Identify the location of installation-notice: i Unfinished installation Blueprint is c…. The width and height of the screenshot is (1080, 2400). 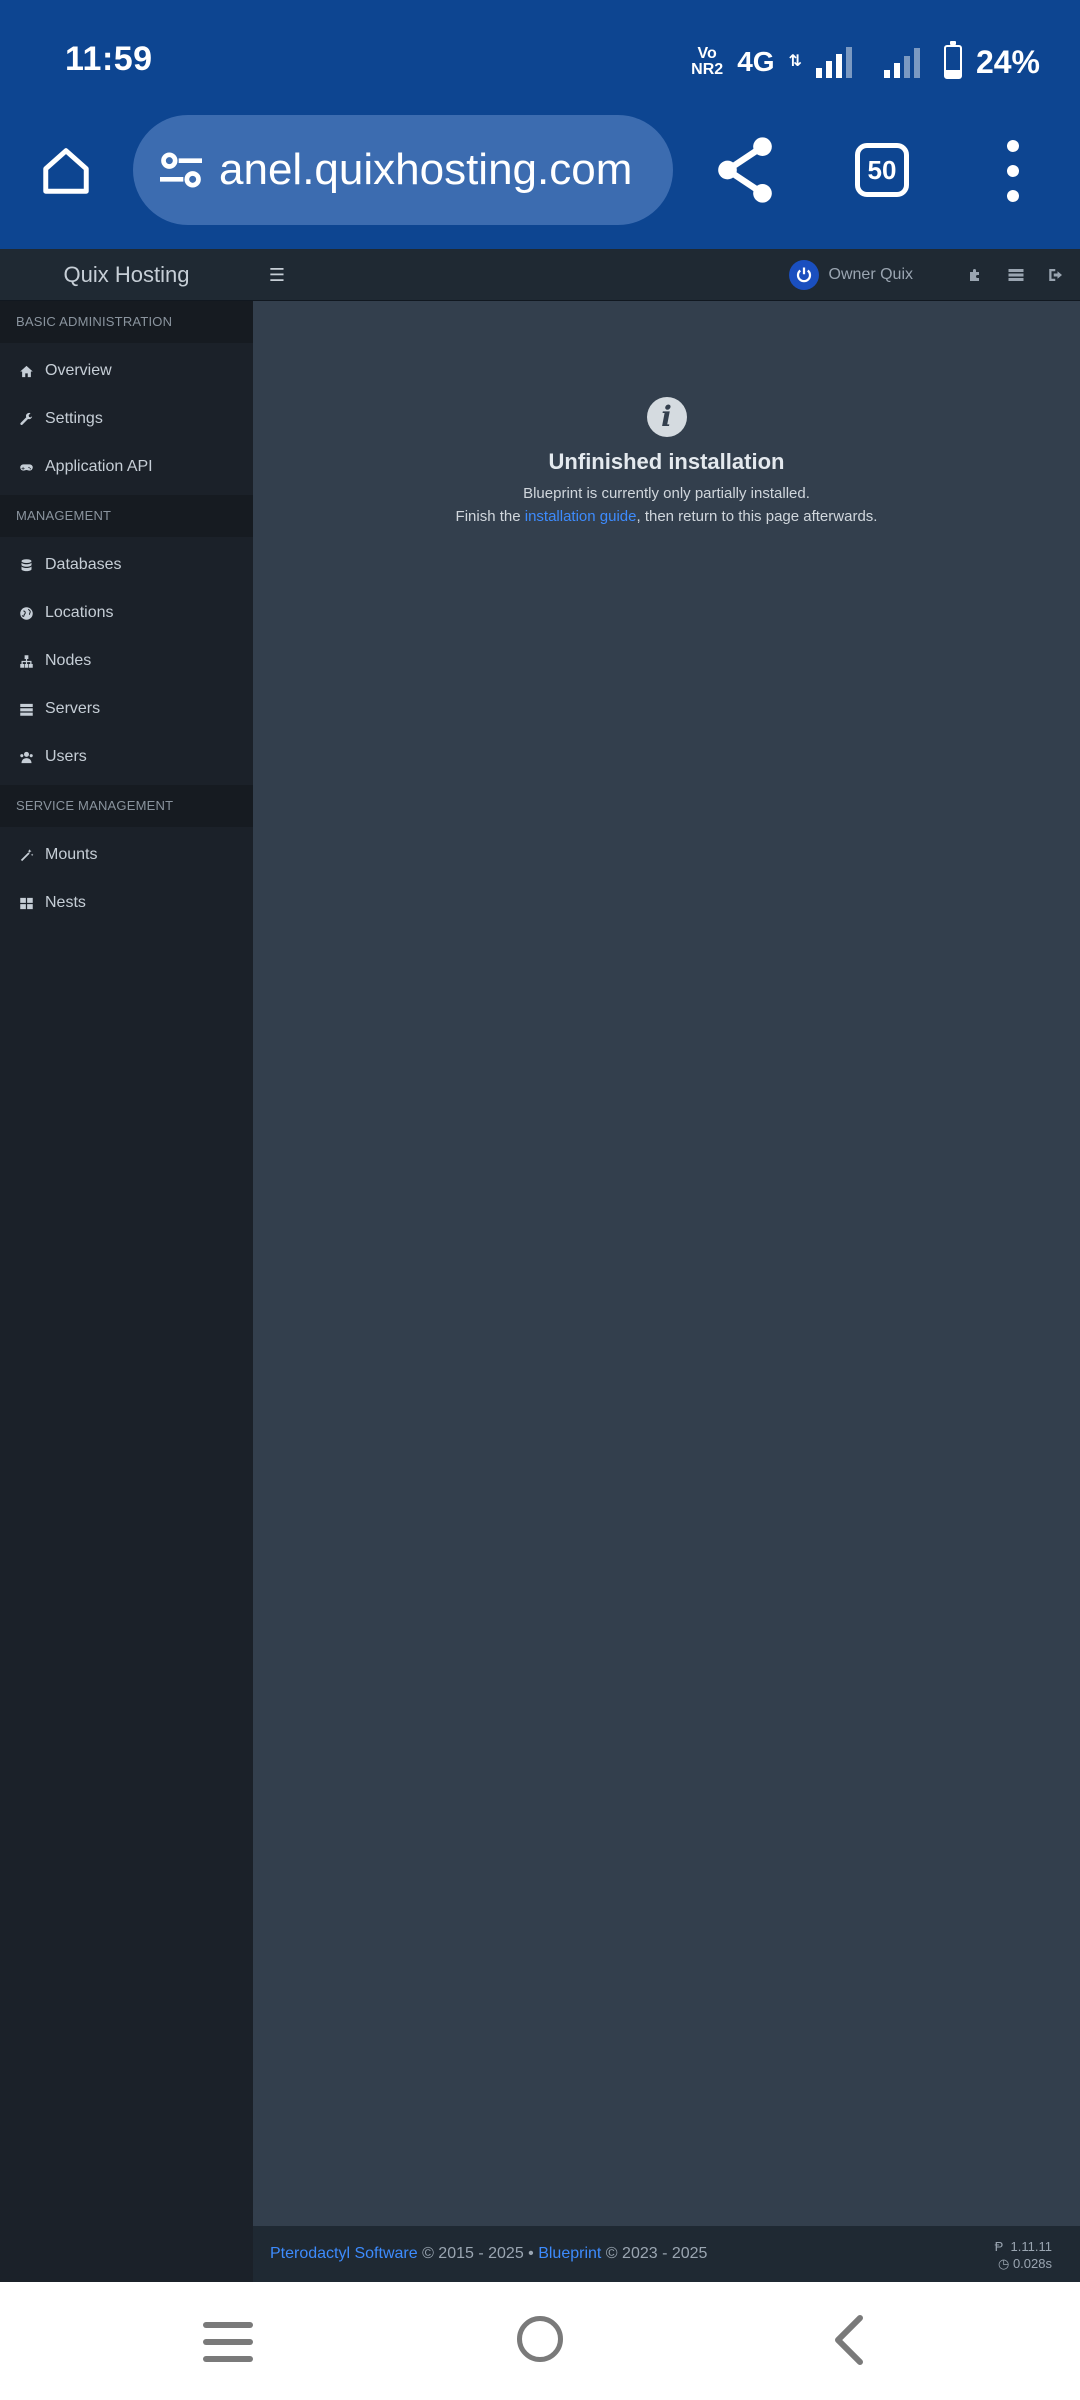
(666, 461).